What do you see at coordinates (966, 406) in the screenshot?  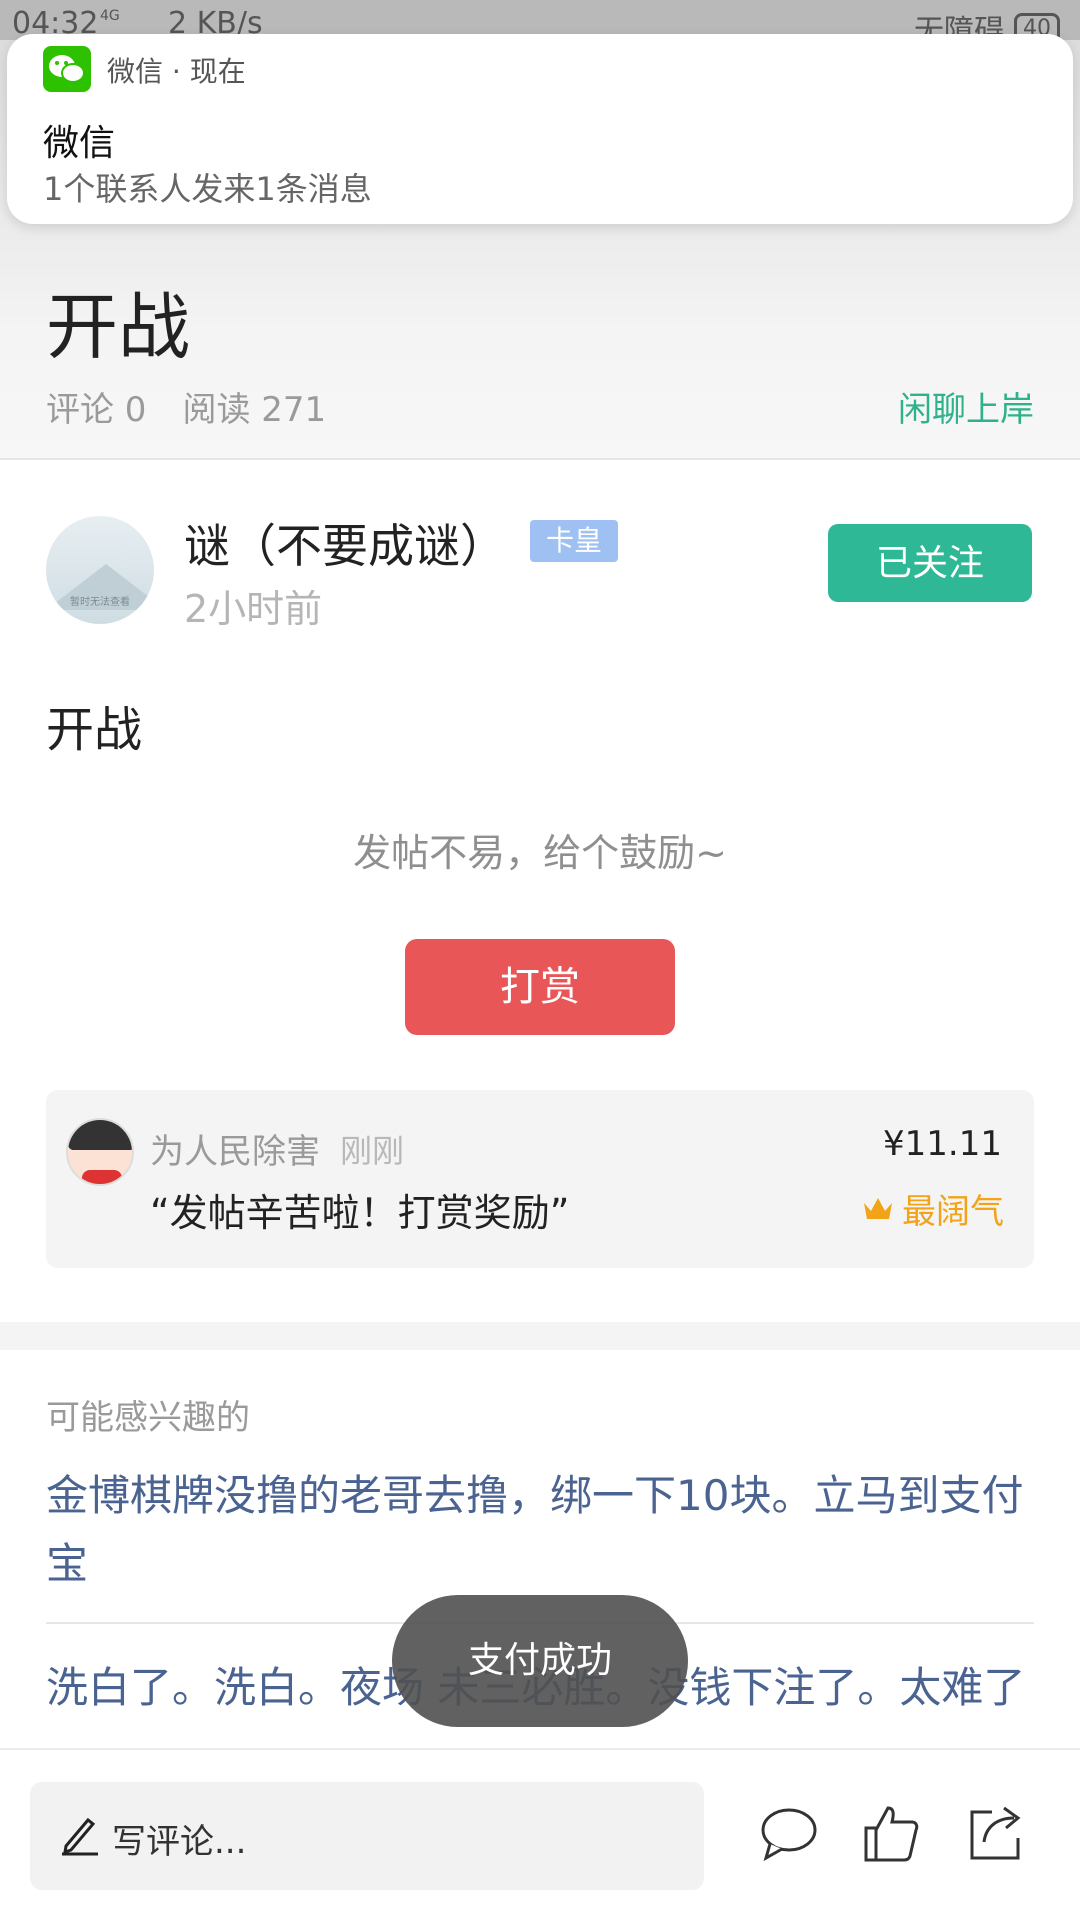 I see `forum-link: 闲聊上岸` at bounding box center [966, 406].